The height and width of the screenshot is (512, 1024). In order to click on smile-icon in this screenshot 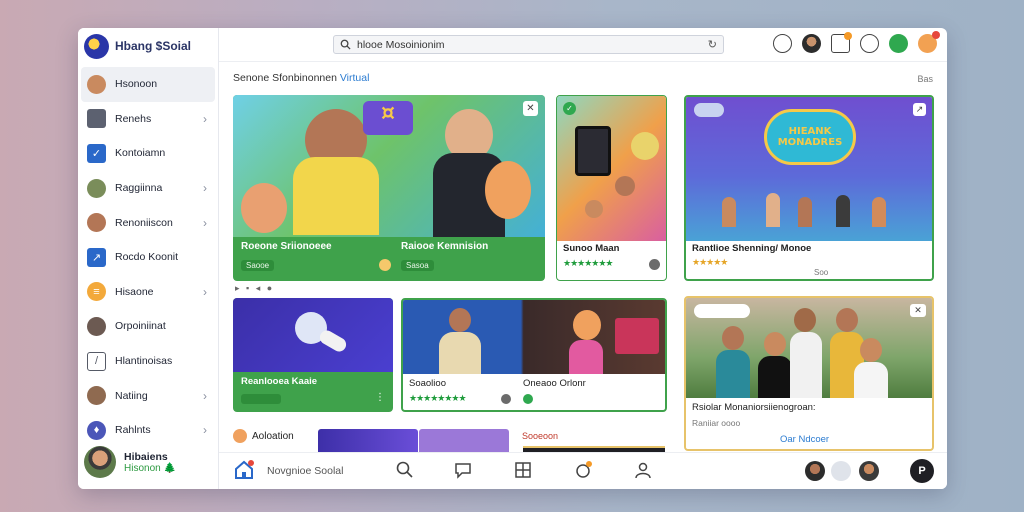, I will do `click(869, 43)`.